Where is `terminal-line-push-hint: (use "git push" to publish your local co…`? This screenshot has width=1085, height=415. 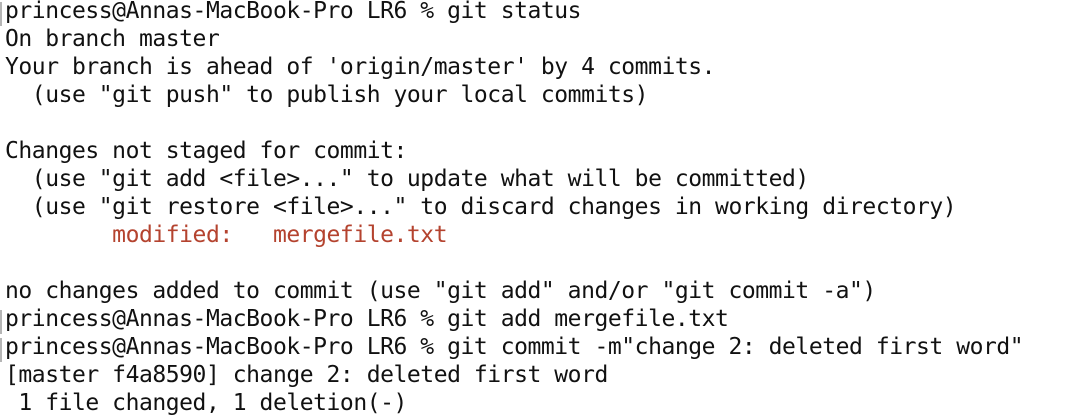 terminal-line-push-hint: (use "git push" to publish your local co… is located at coordinates (327, 95).